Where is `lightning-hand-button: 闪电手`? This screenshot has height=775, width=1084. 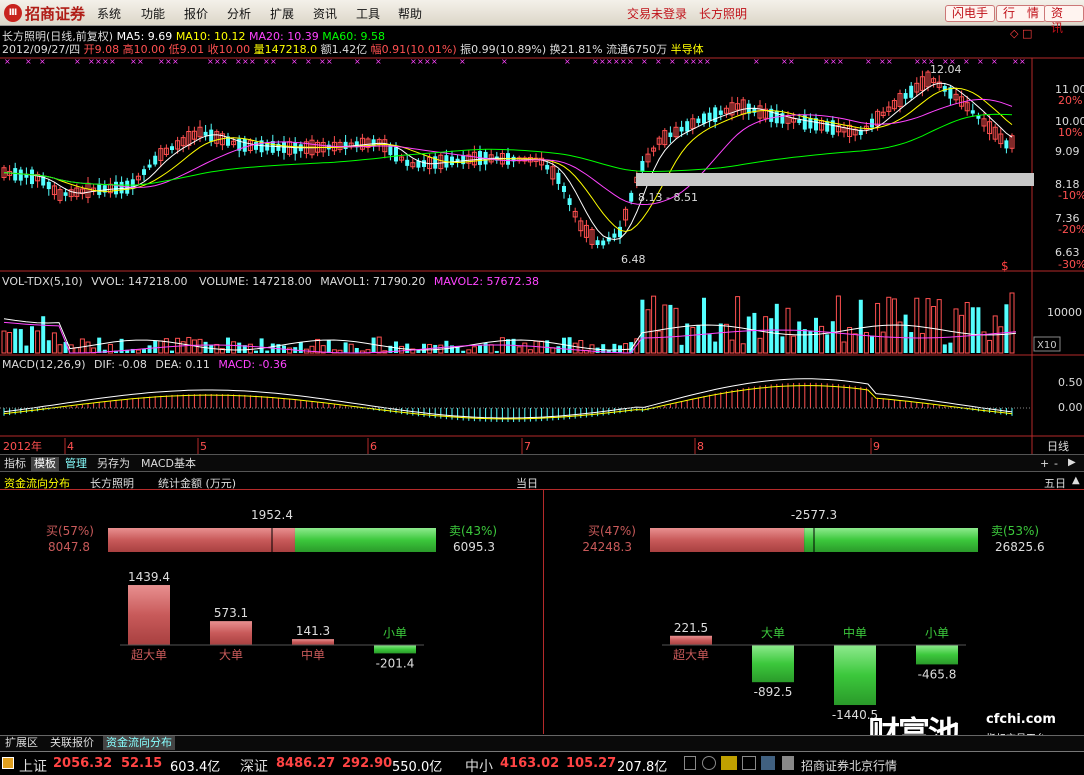
lightning-hand-button: 闪电手 is located at coordinates (970, 13).